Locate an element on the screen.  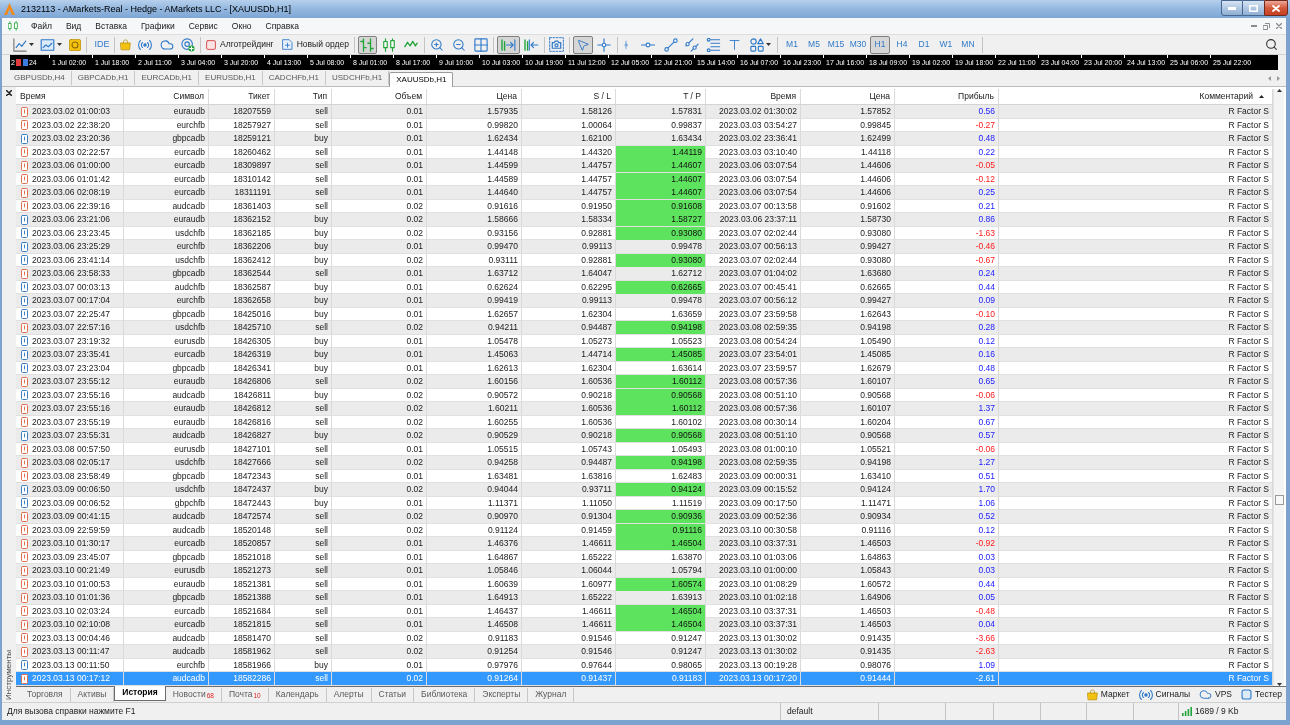
table-cell: 2023.03.09 00:06:52 is located at coordinates (71, 503).